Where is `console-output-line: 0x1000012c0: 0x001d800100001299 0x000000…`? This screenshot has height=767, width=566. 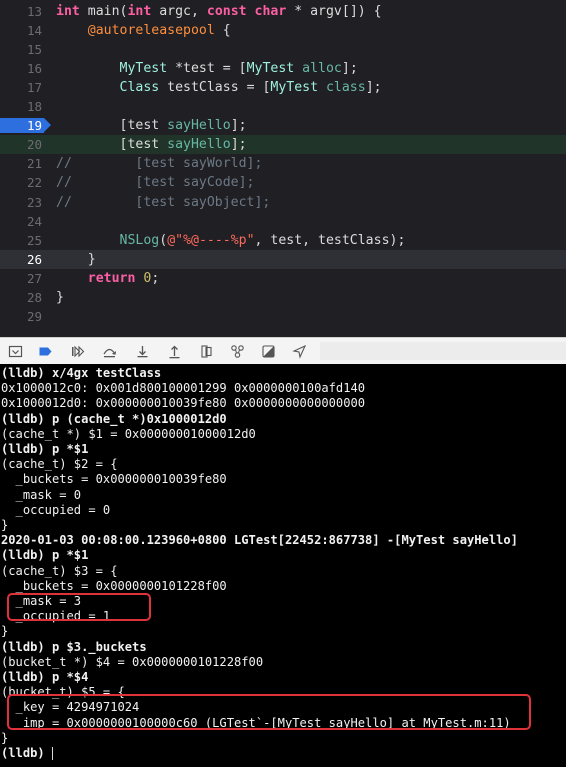
console-output-line: 0x1000012c0: 0x001d800100001299 0x000000… is located at coordinates (183, 388).